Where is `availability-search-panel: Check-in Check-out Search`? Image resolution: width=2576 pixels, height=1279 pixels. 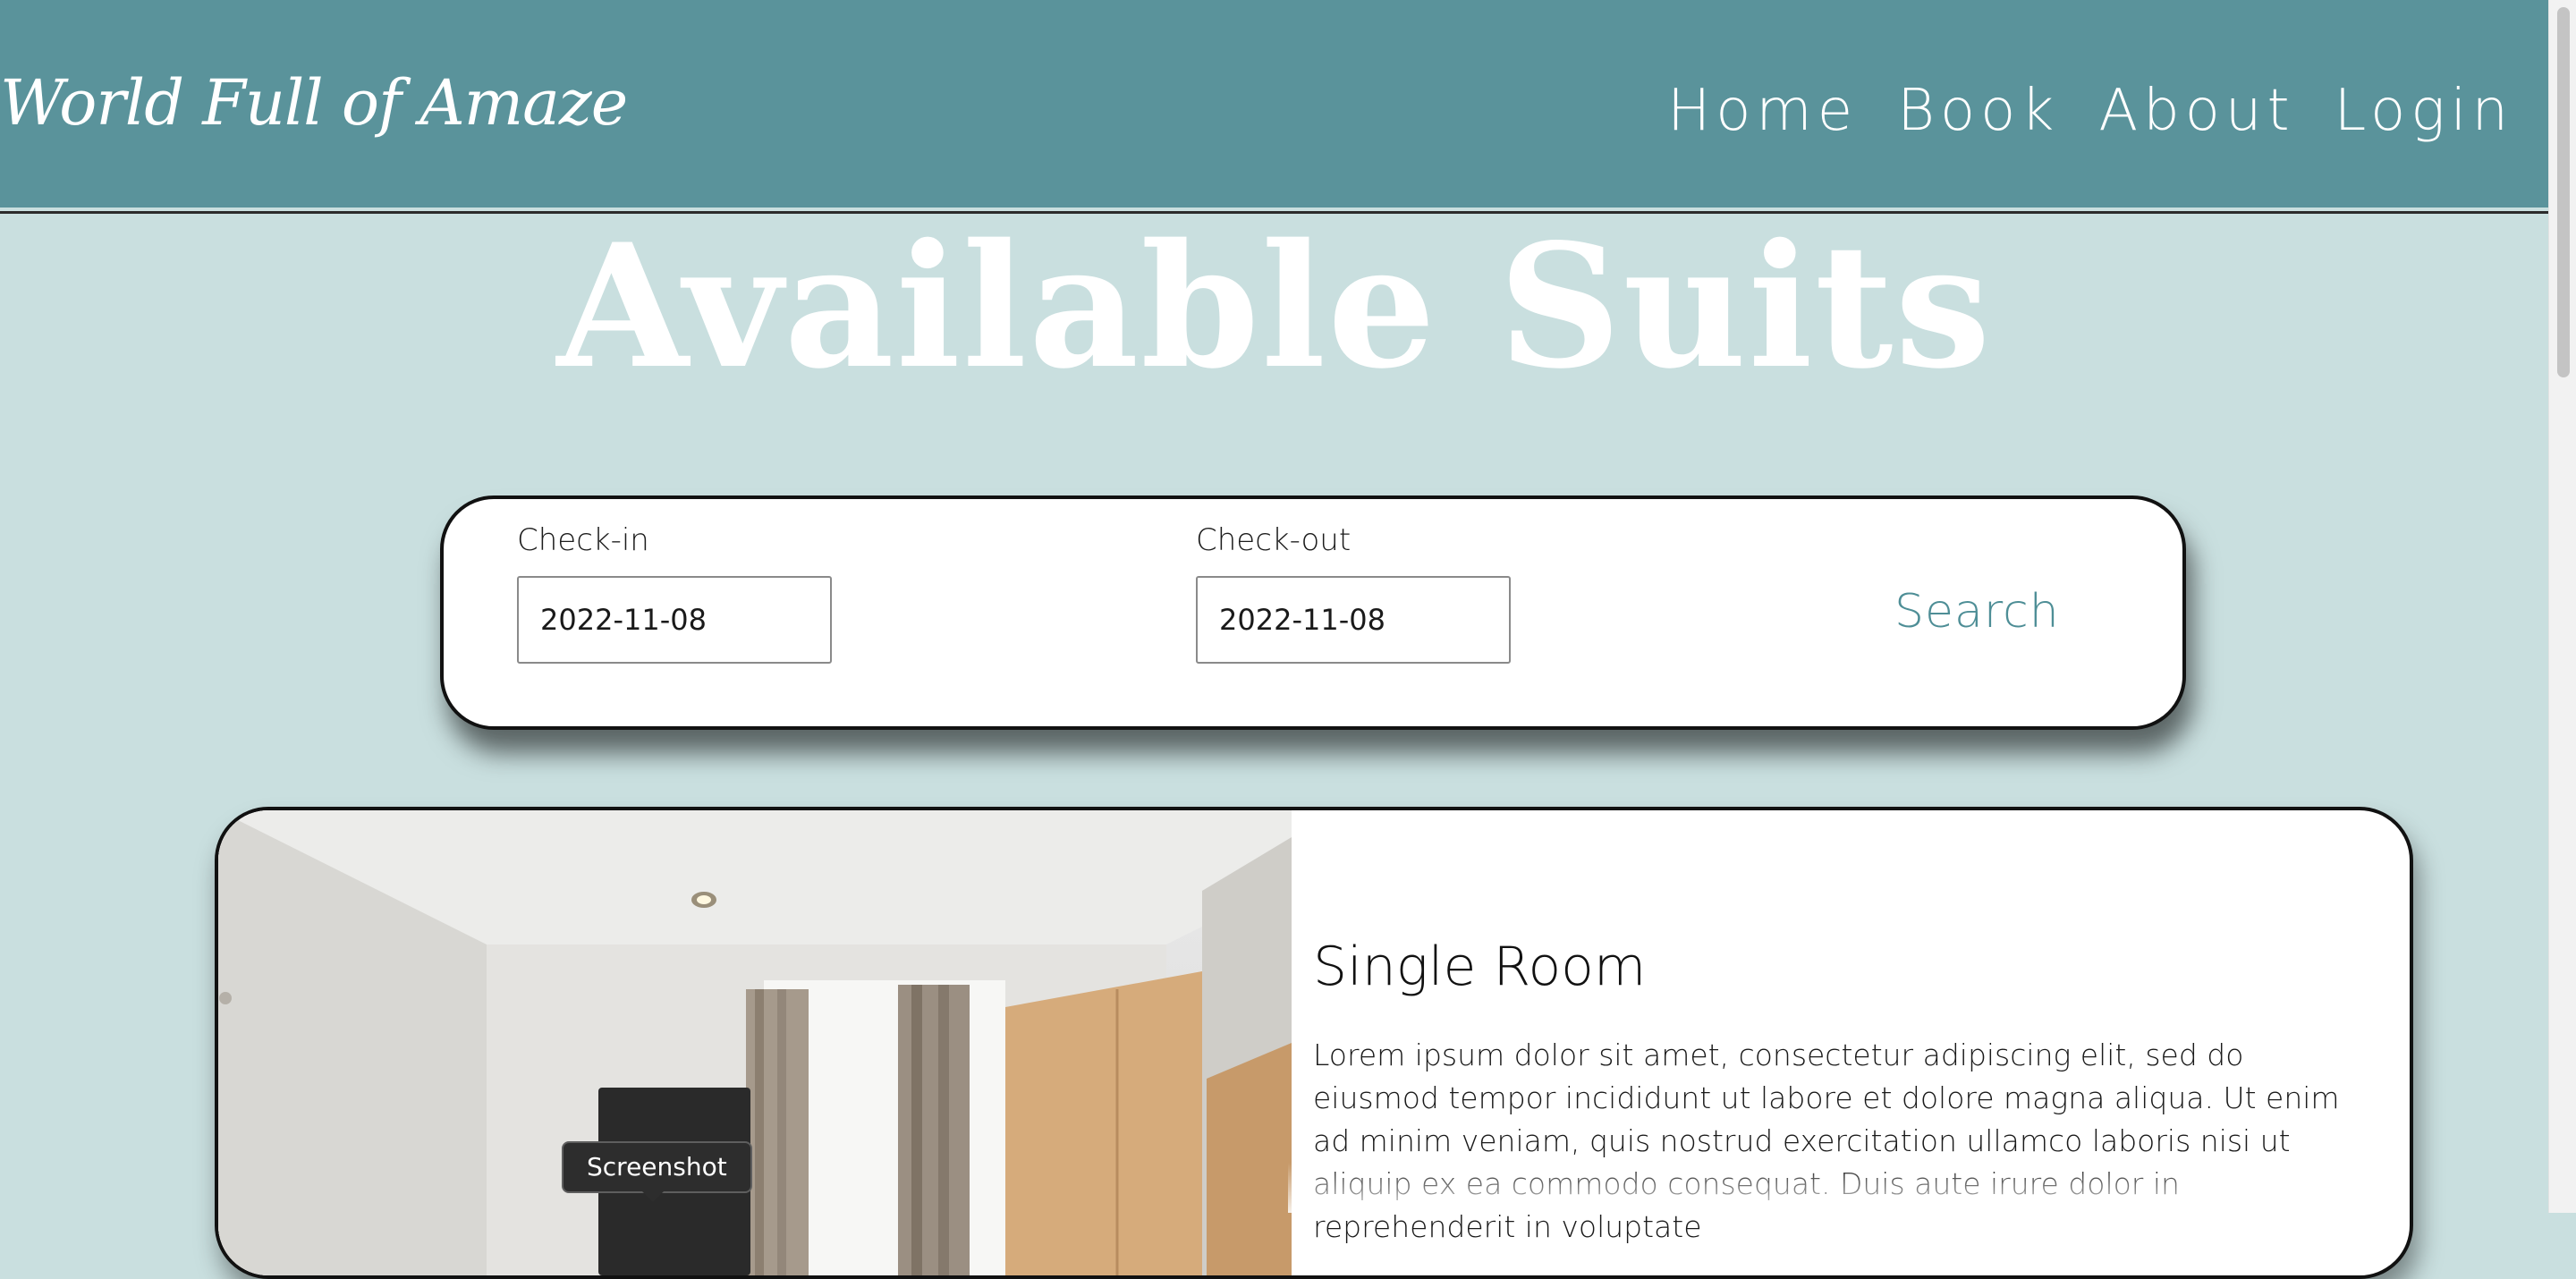 availability-search-panel: Check-in Check-out Search is located at coordinates (1313, 613).